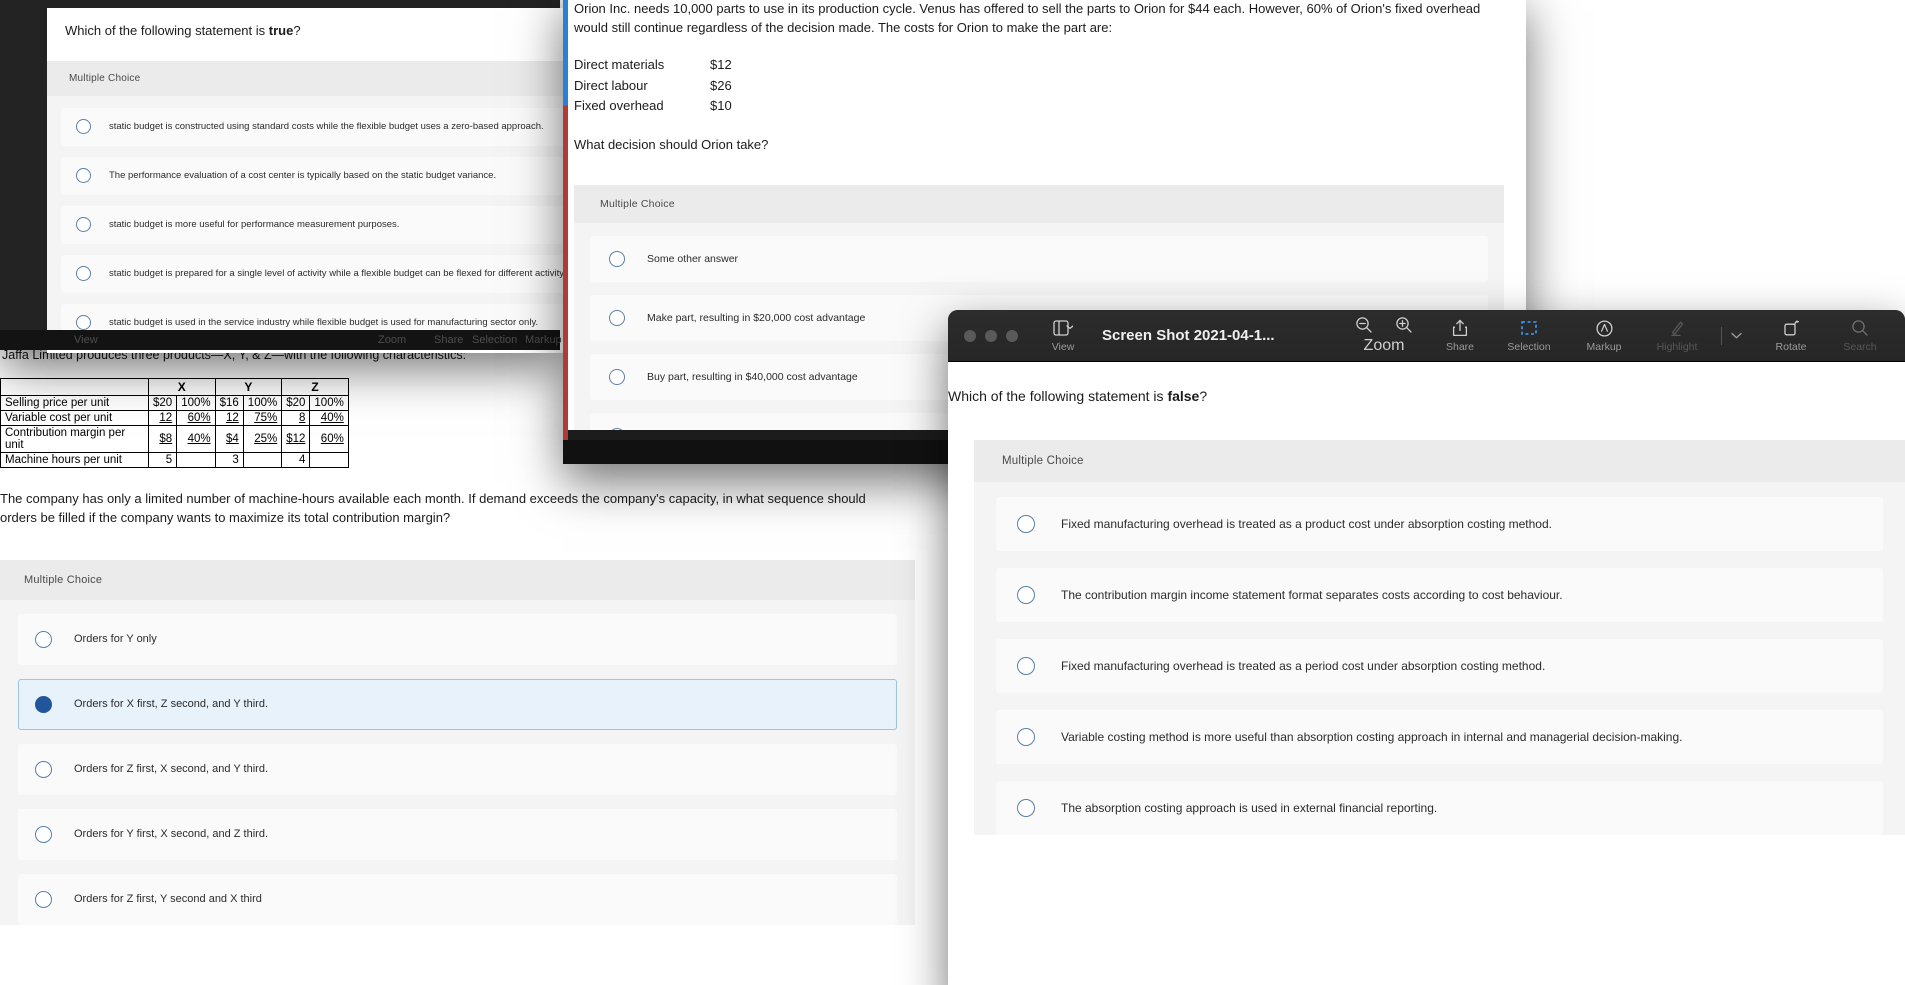 The width and height of the screenshot is (1905, 985). I want to click on markup-icon, so click(1604, 328).